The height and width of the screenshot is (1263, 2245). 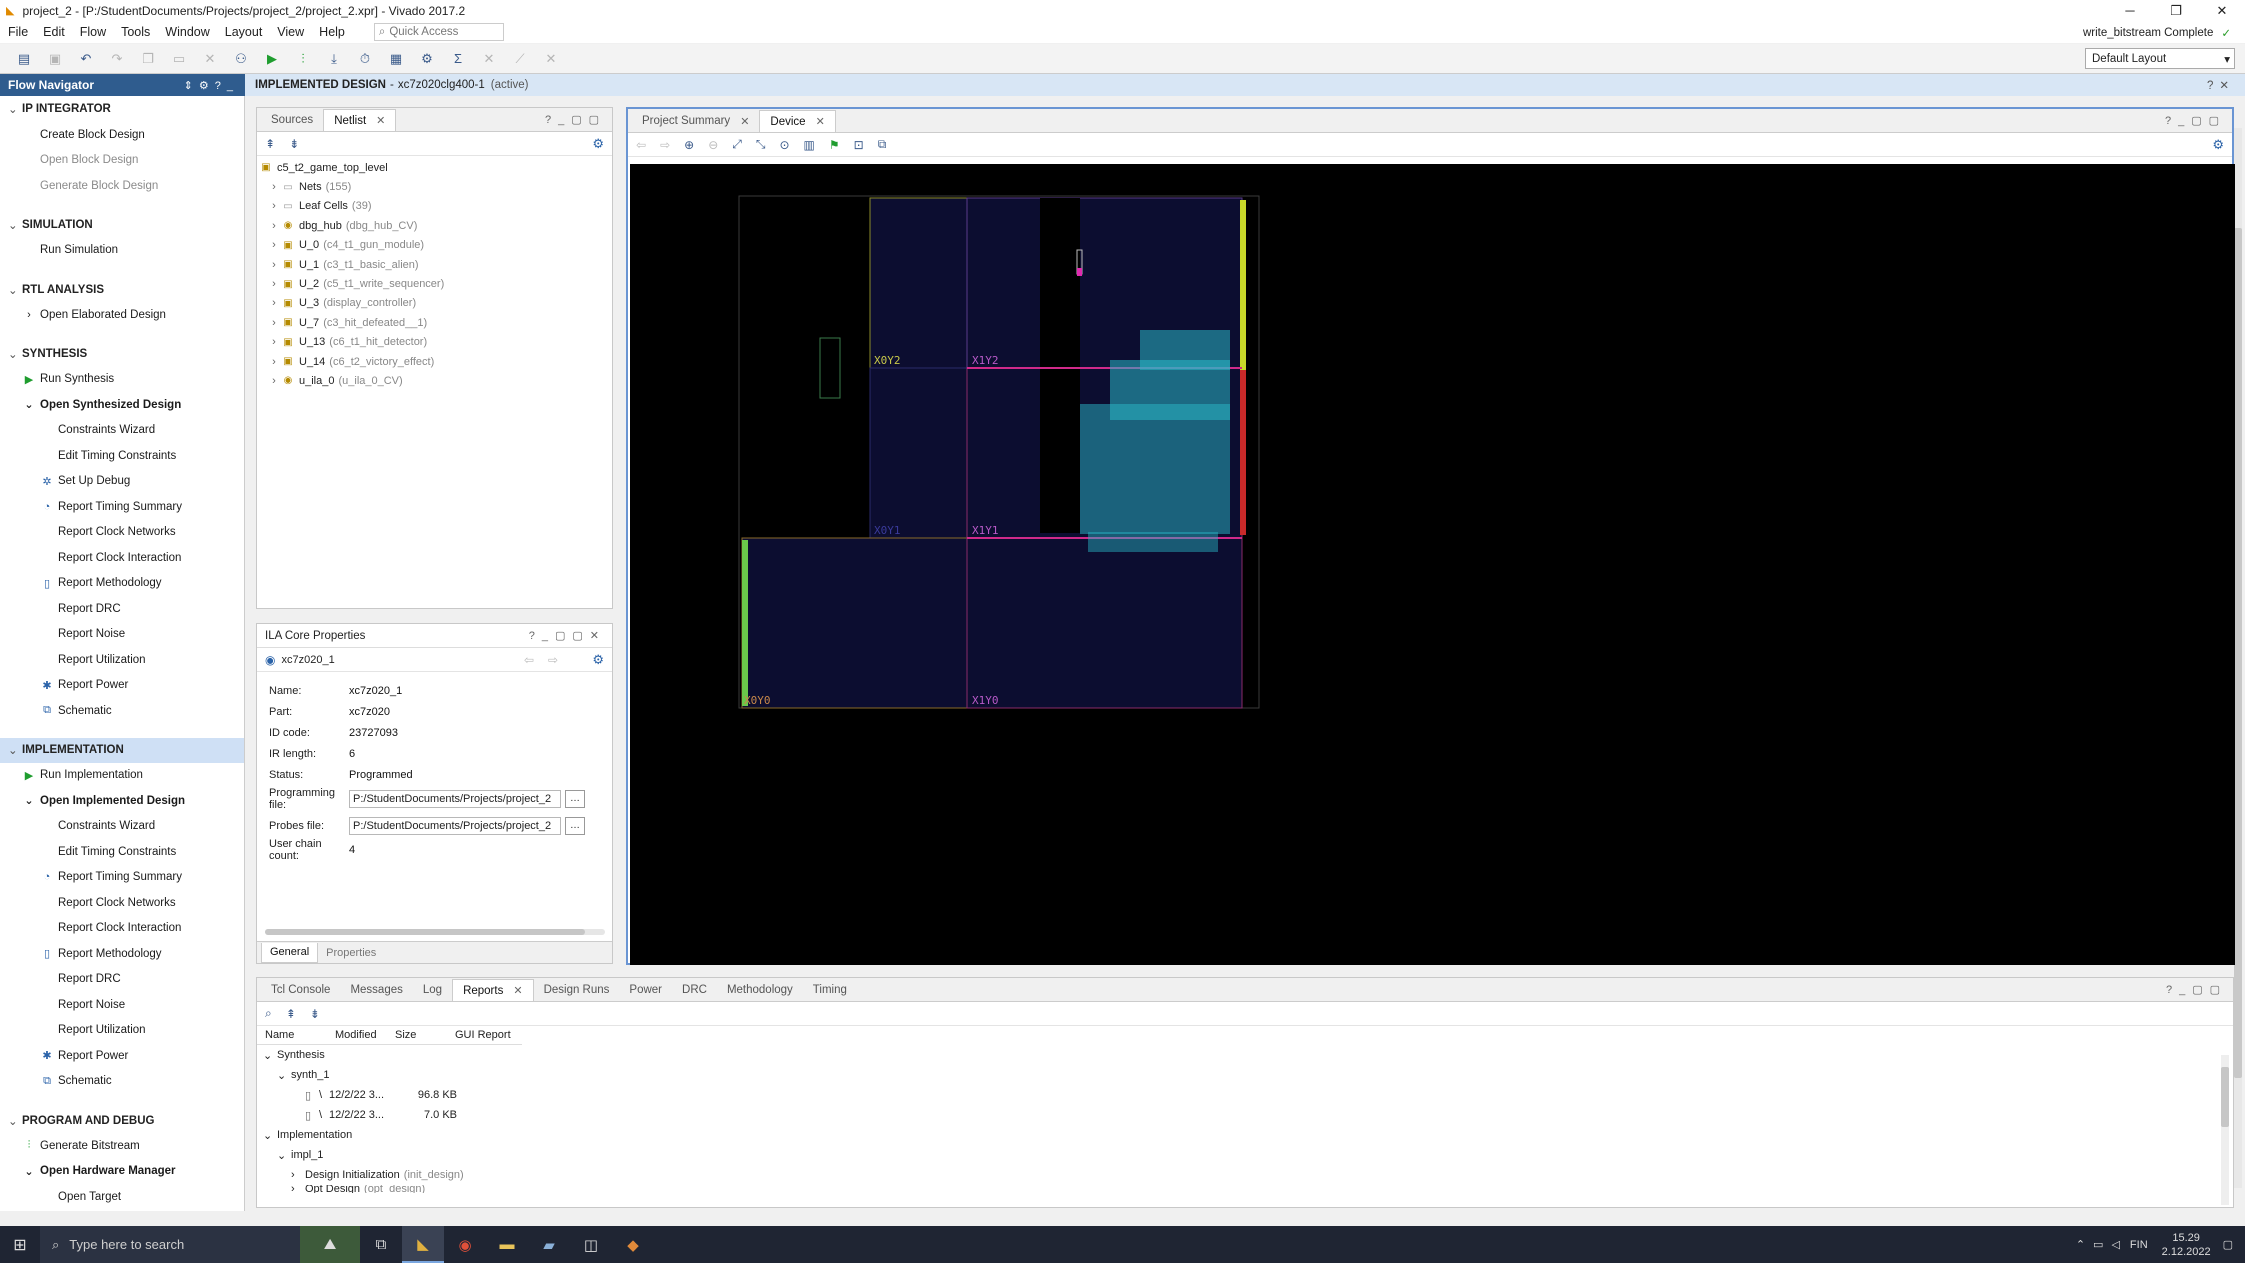 What do you see at coordinates (458, 59) in the screenshot?
I see `sigma-icon: Σ` at bounding box center [458, 59].